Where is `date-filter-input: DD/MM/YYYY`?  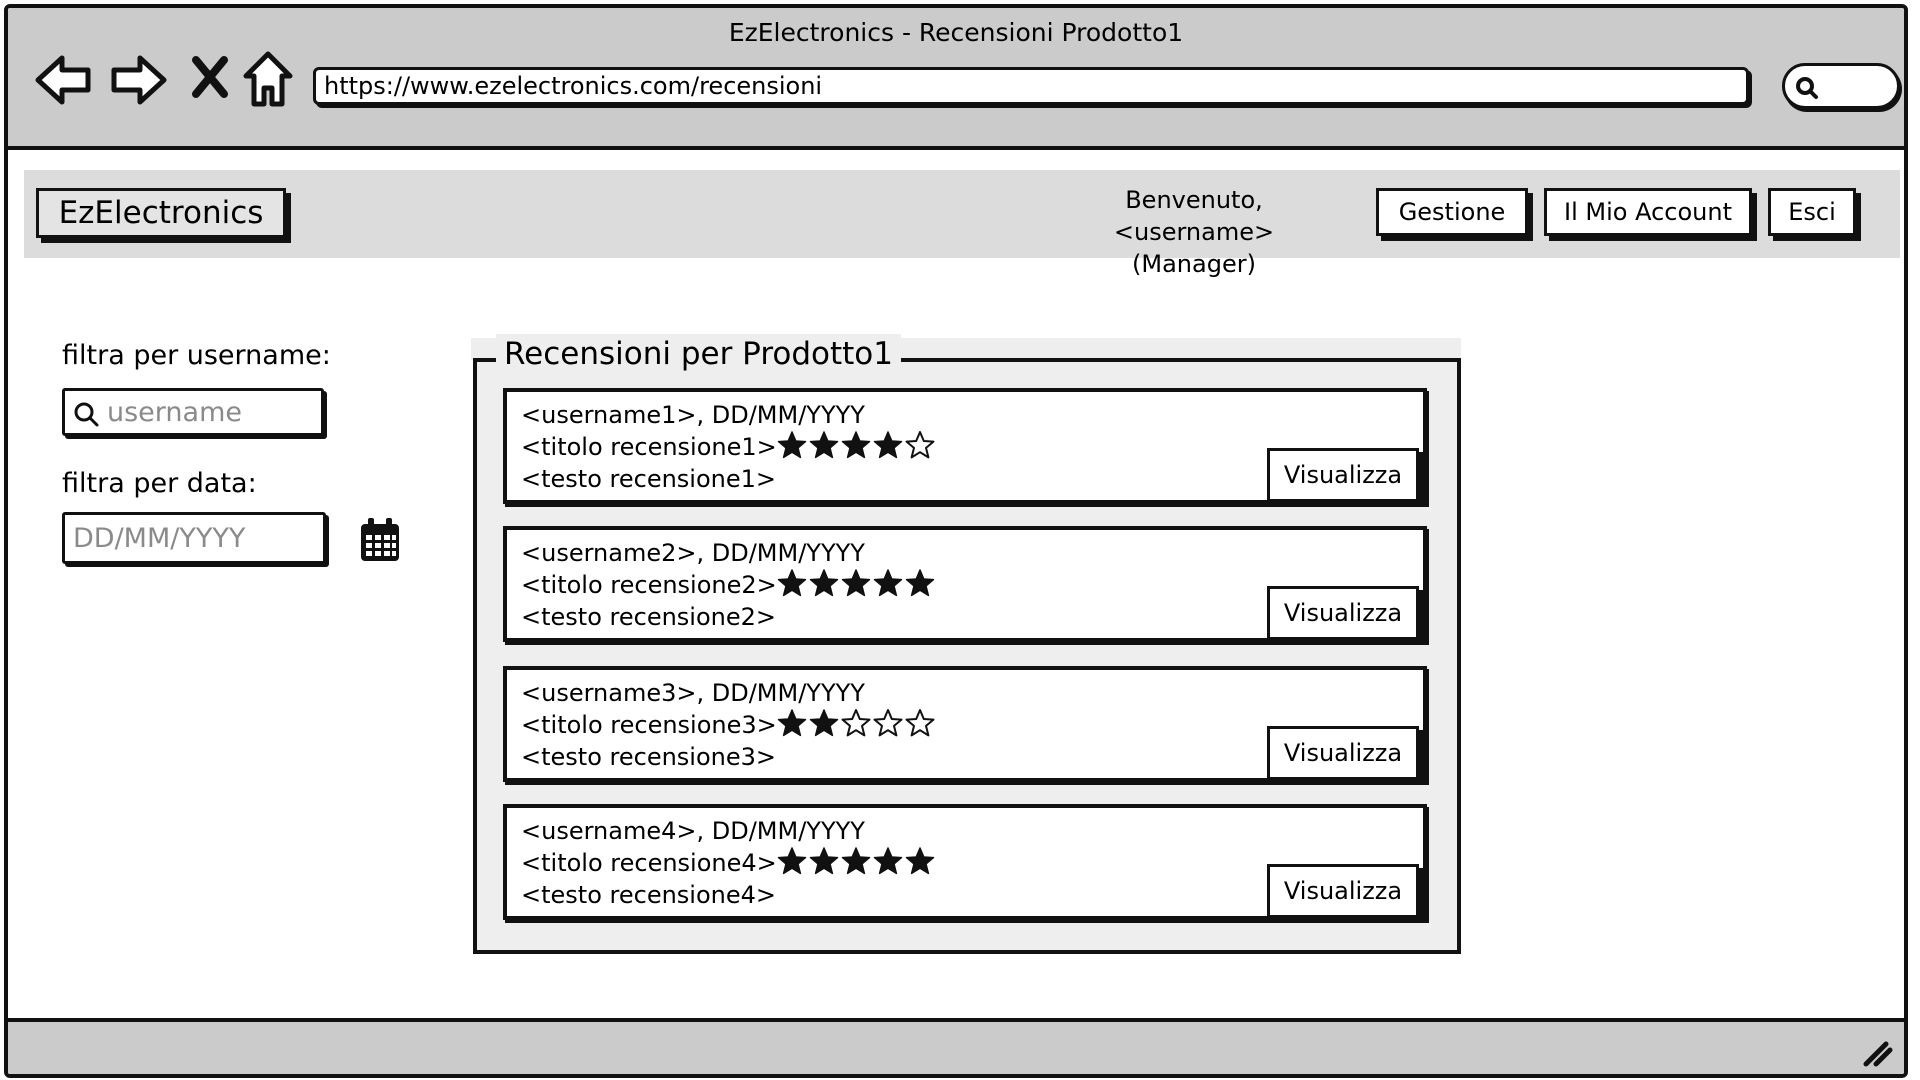 date-filter-input: DD/MM/YYYY is located at coordinates (194, 538).